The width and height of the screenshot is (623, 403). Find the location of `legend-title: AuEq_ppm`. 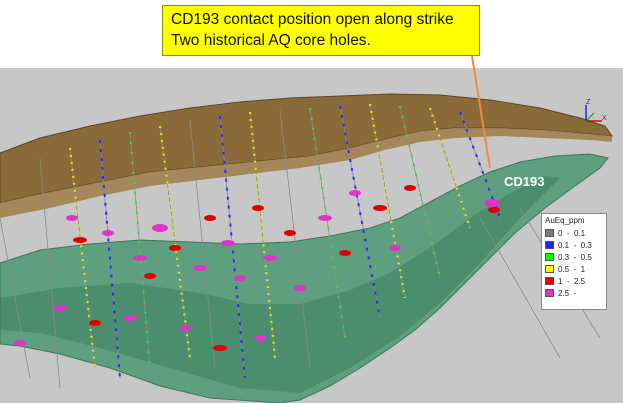

legend-title: AuEq_ppm is located at coordinates (565, 220).